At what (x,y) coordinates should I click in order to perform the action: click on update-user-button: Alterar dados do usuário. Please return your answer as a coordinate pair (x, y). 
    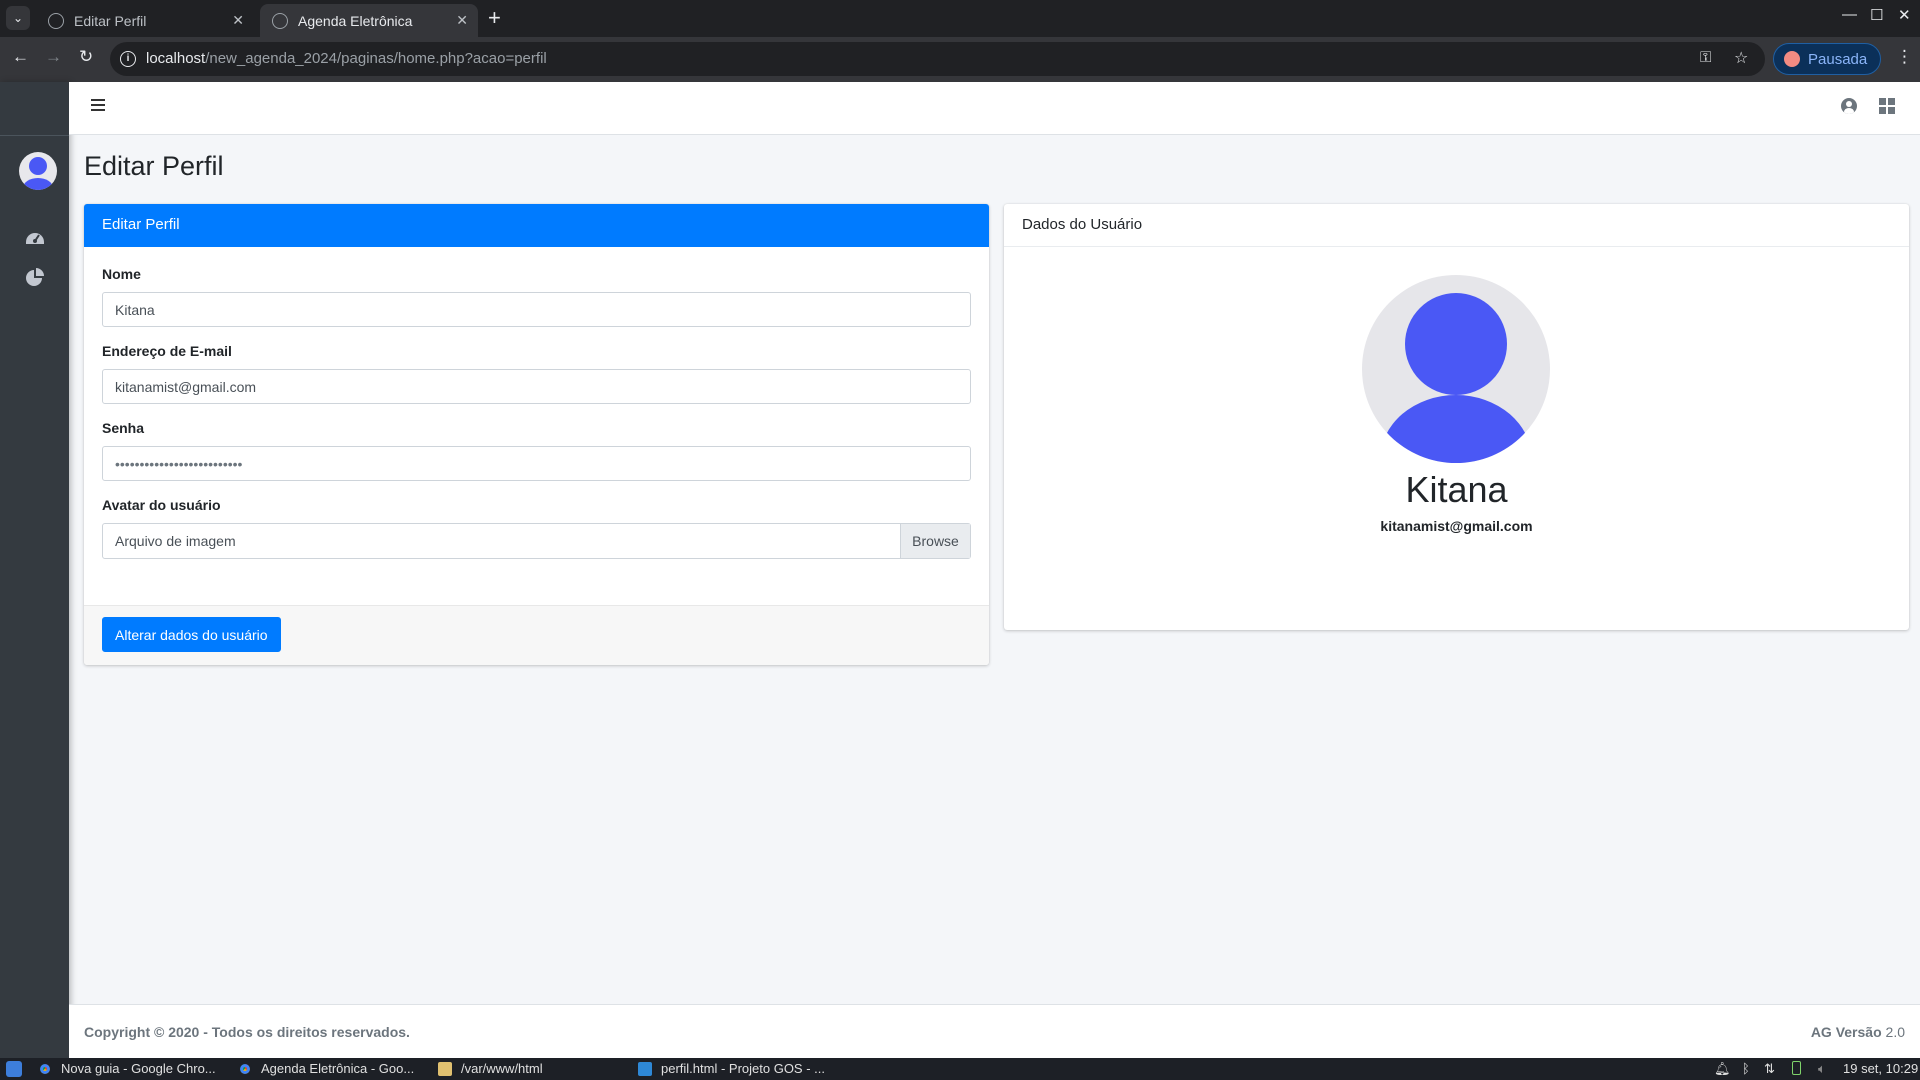
    Looking at the image, I should click on (191, 634).